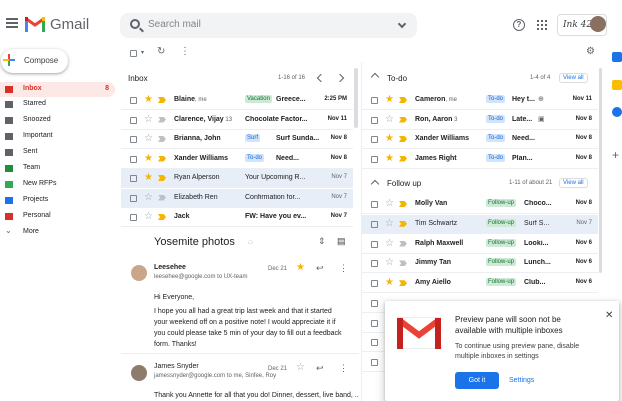 The height and width of the screenshot is (401, 622). I want to click on email-row: ★ Amy Aiello Follow-up Club... Nov 6, so click(480, 284).